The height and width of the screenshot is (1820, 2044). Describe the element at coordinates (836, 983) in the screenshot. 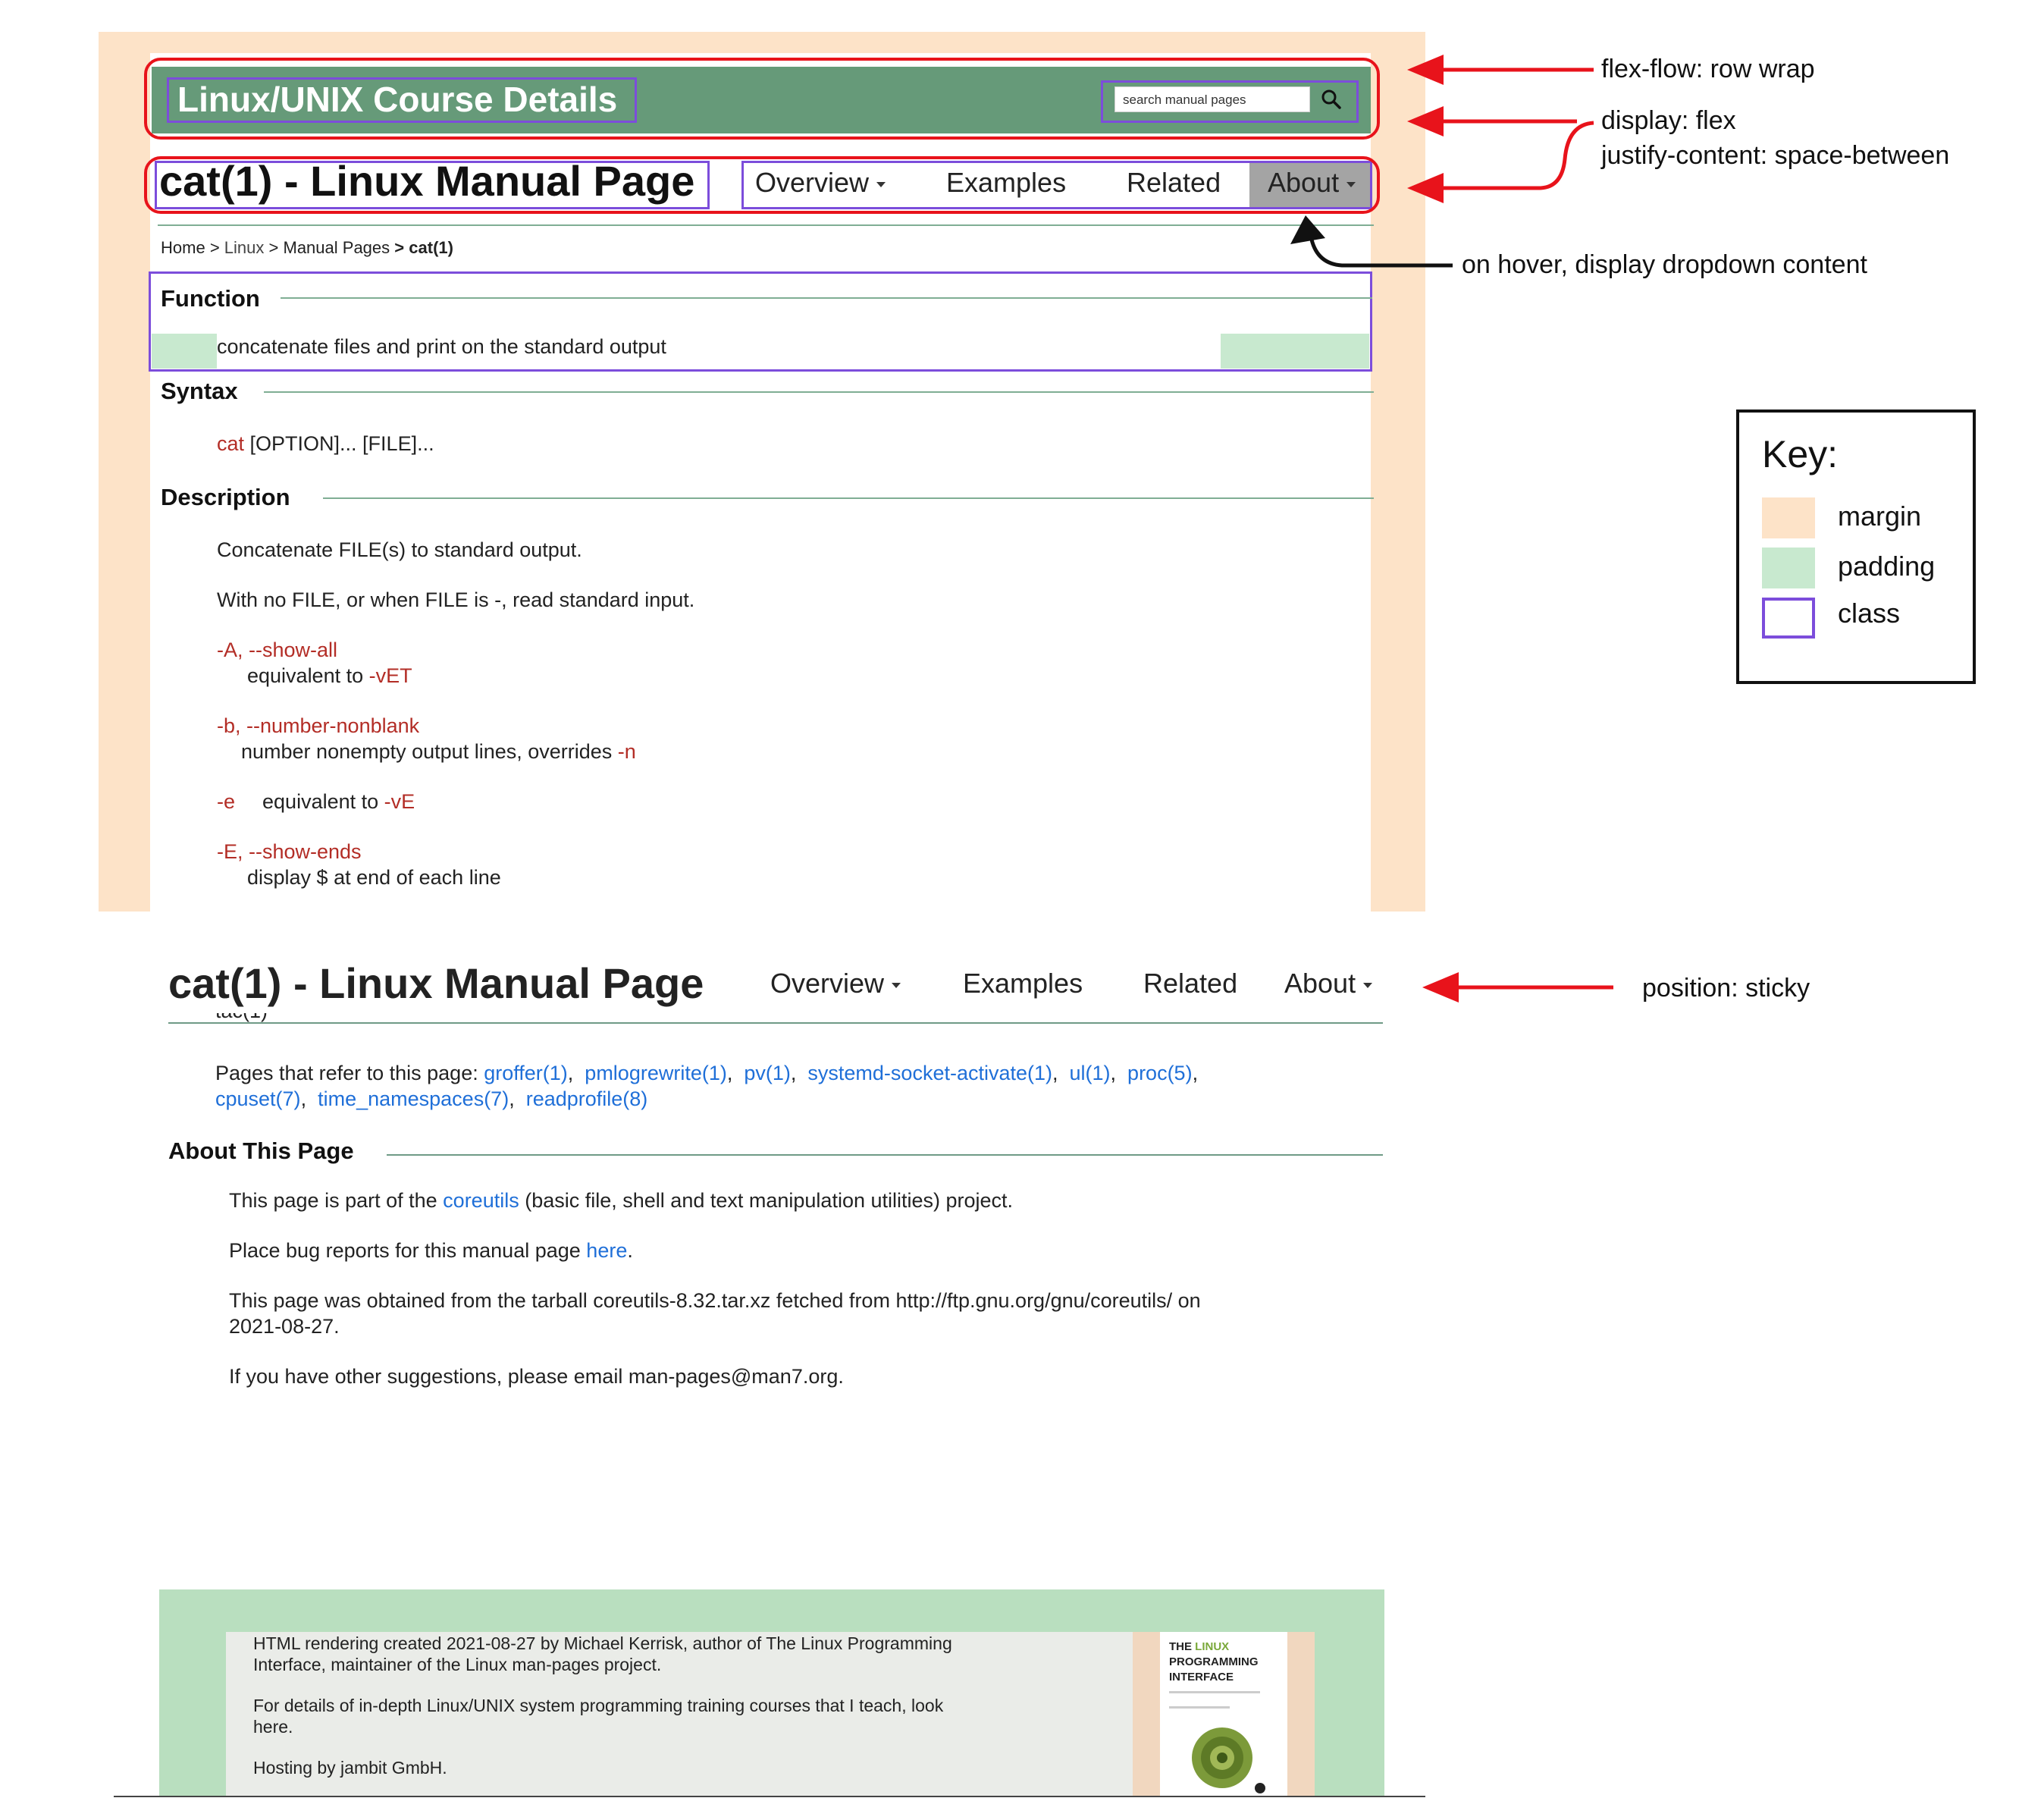

I see `sticky-nav-overview: Overview` at that location.